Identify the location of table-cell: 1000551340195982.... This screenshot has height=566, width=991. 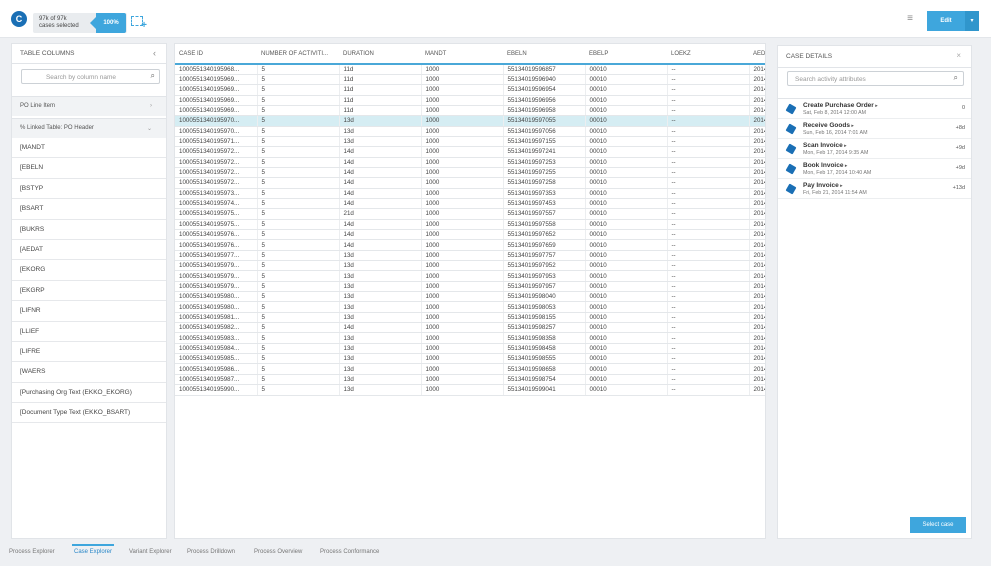
(216, 328).